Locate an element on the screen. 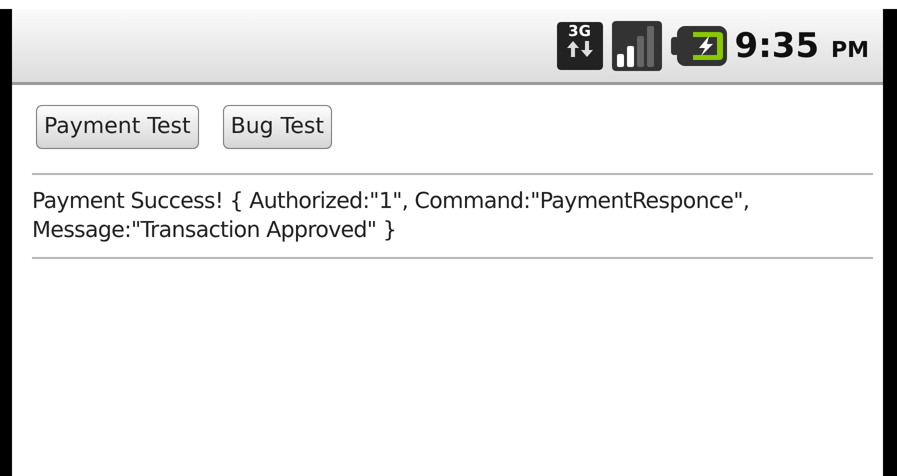 The image size is (897, 476). battery-charging-icon is located at coordinates (698, 46).